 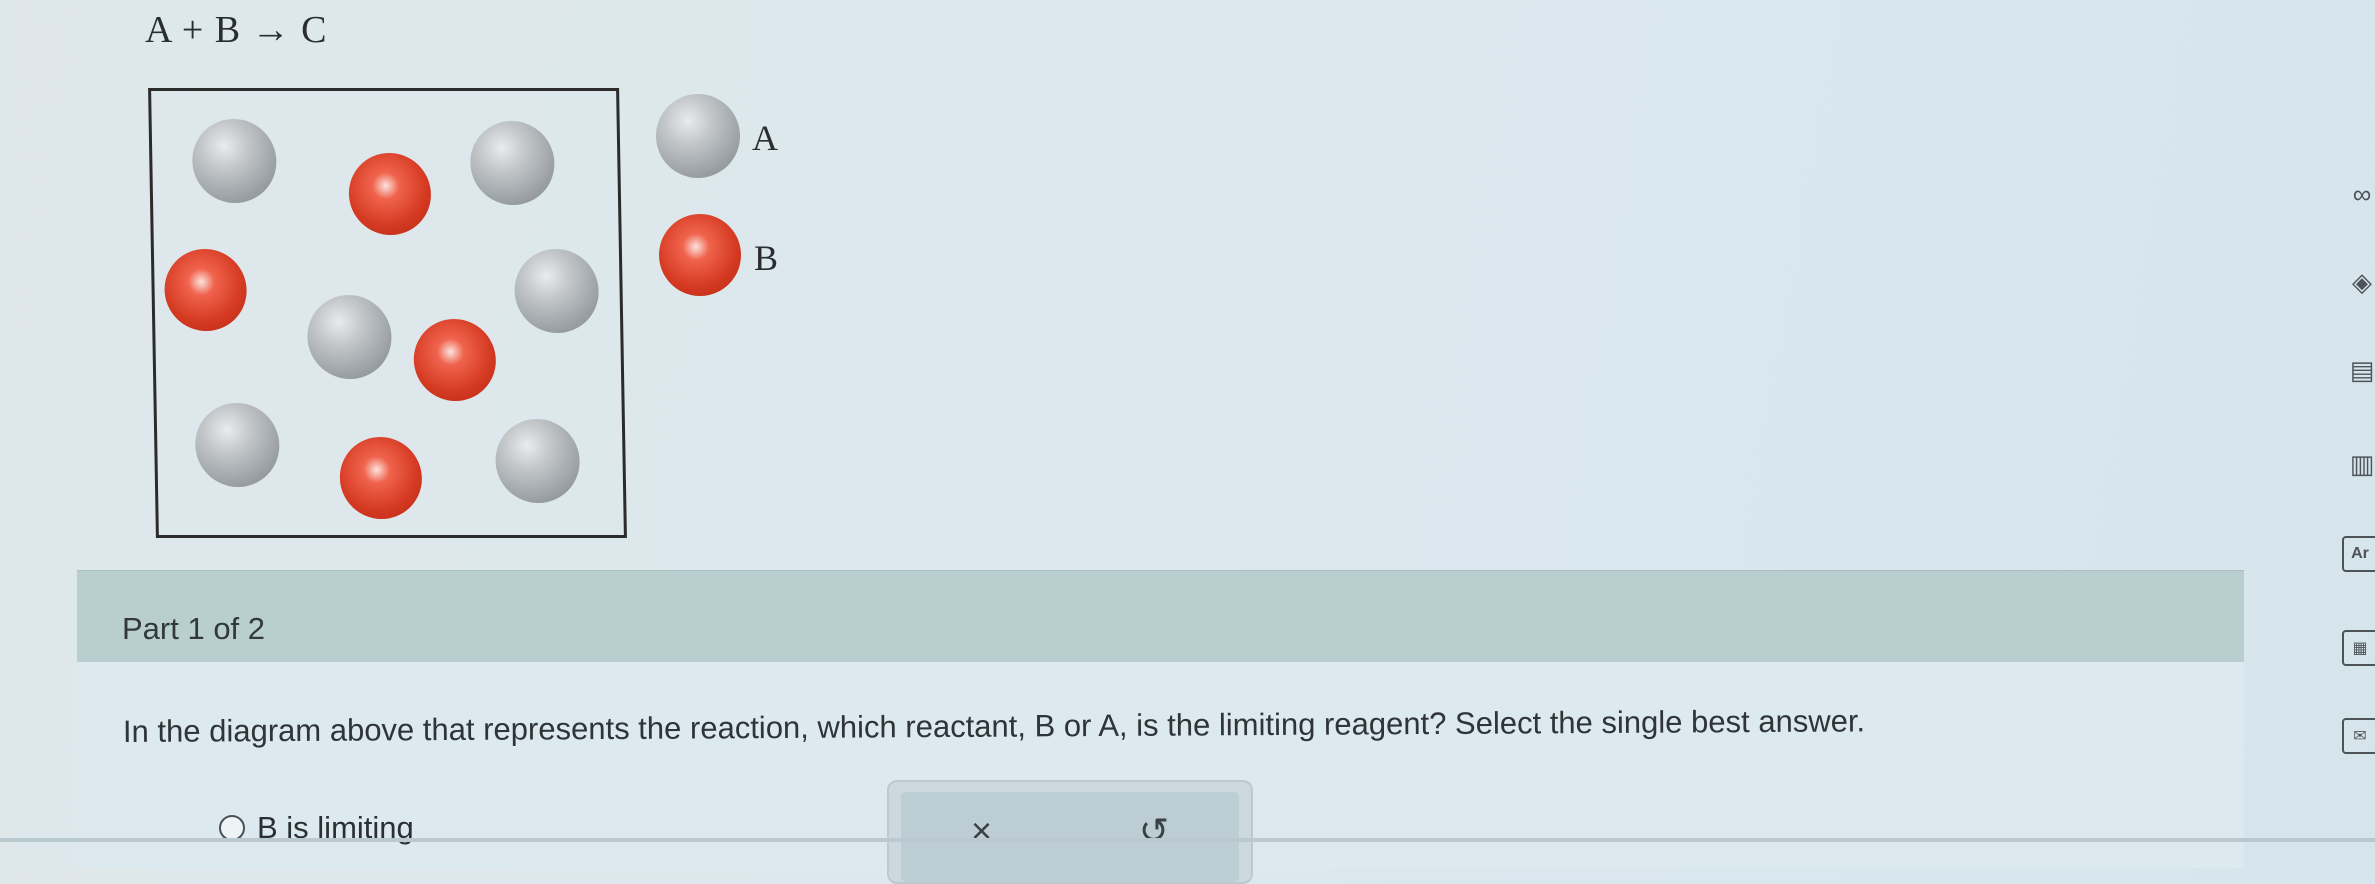 What do you see at coordinates (2358, 194) in the screenshot?
I see `infinity-icon: ∞` at bounding box center [2358, 194].